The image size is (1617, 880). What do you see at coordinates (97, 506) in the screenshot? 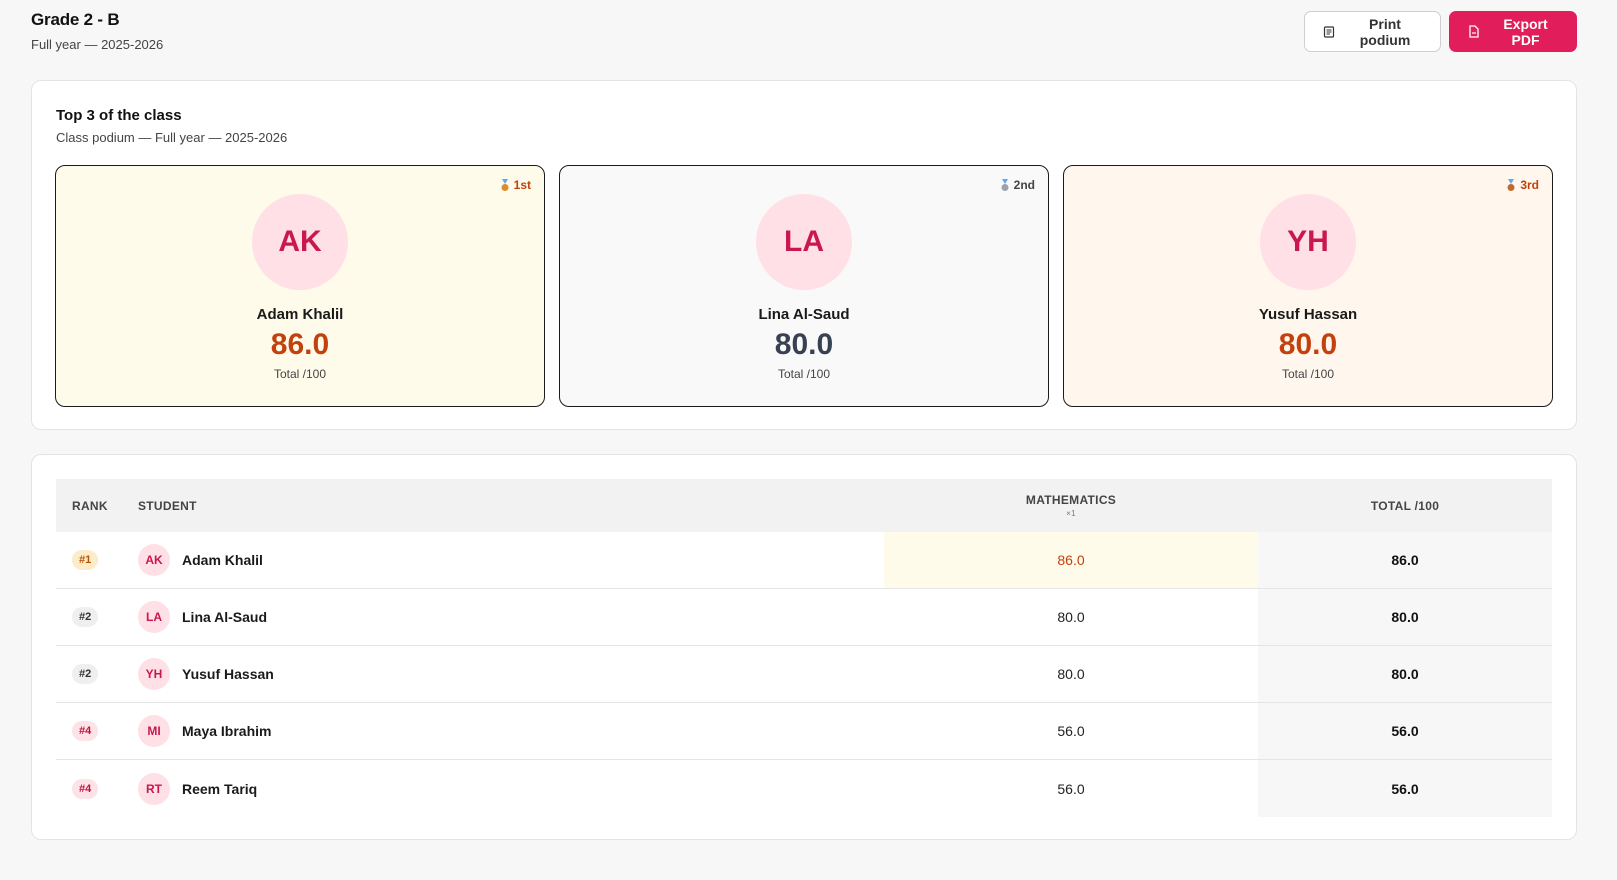
I see `header-rank: RANK` at bounding box center [97, 506].